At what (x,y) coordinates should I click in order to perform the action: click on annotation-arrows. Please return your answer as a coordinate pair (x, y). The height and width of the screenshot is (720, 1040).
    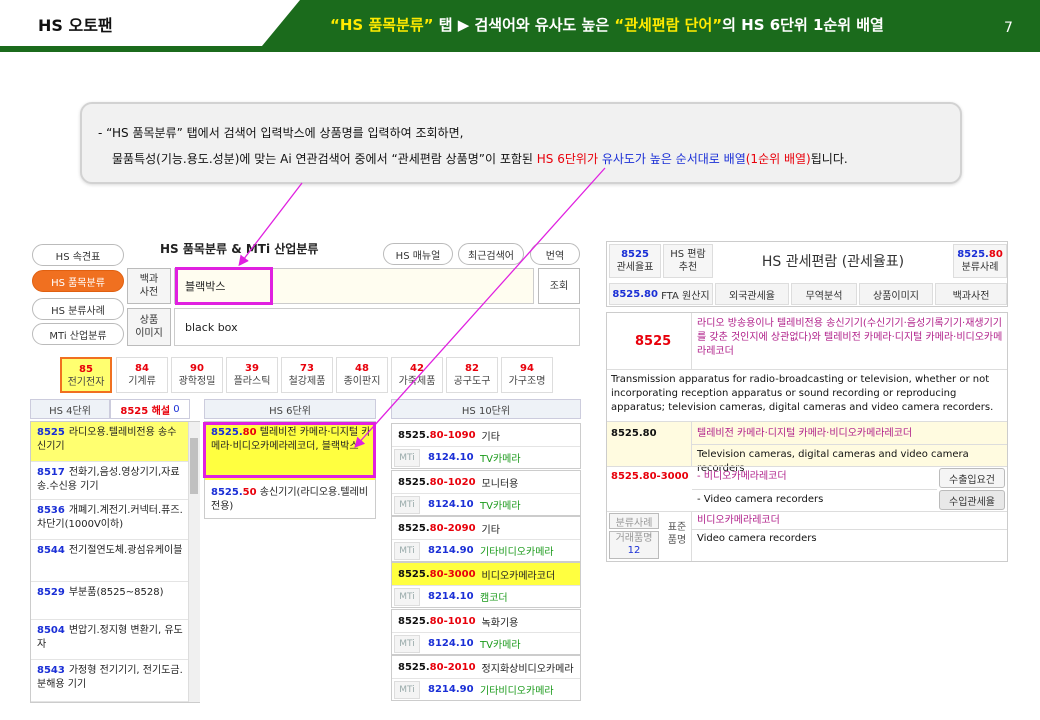
    Looking at the image, I should click on (422, 307).